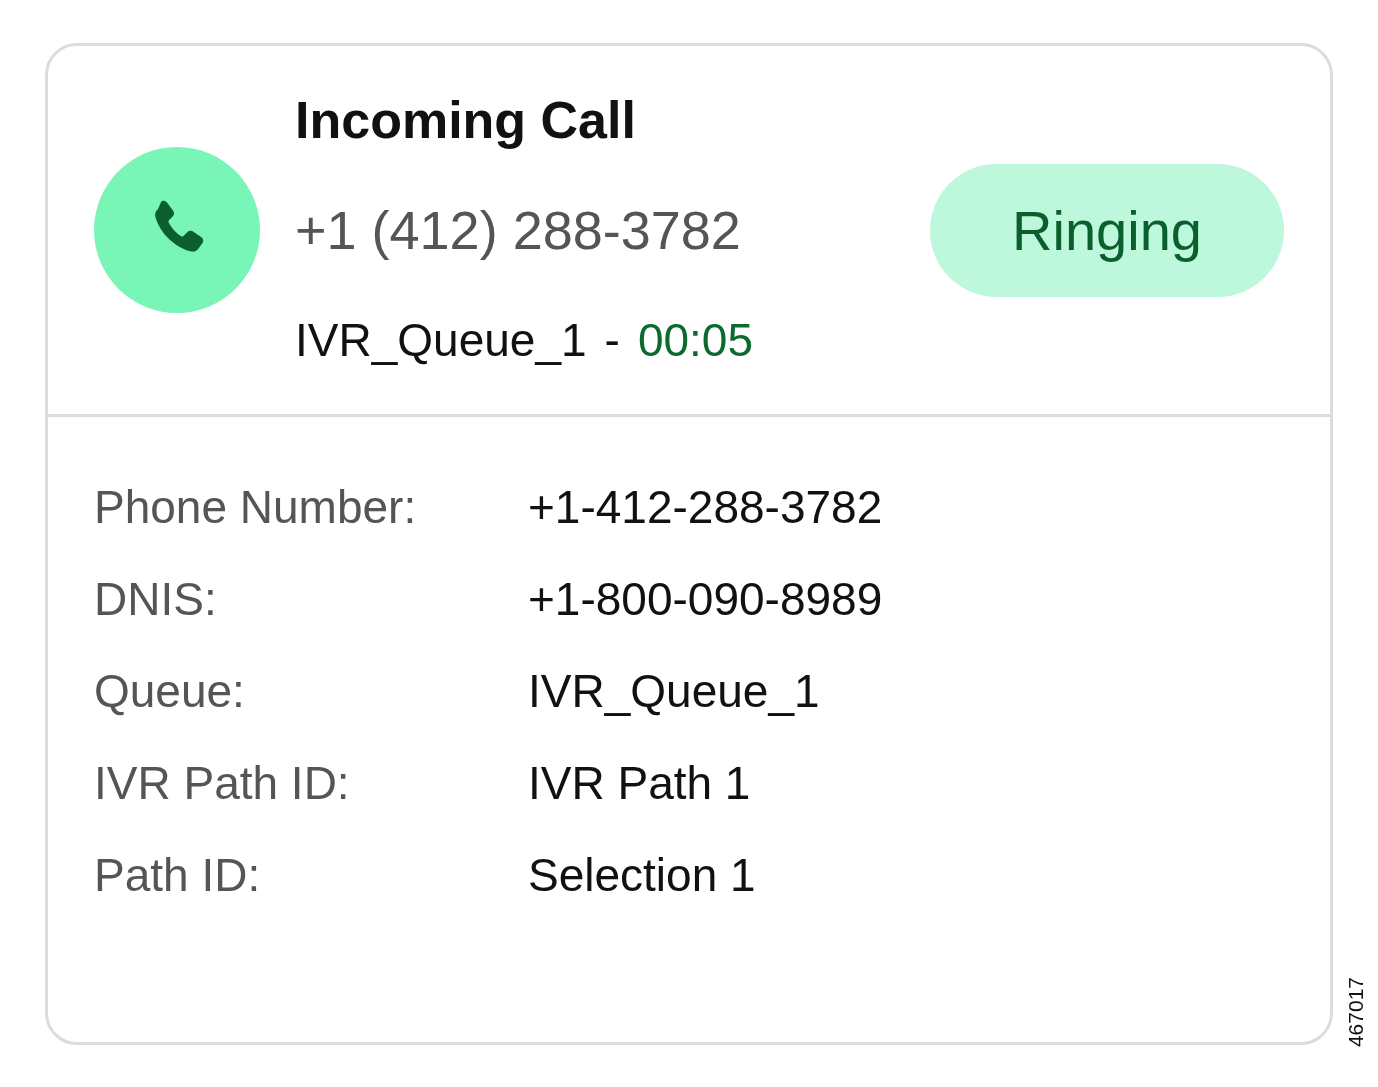 The width and height of the screenshot is (1378, 1087). Describe the element at coordinates (518, 230) in the screenshot. I see `caller-number: +1 (412) 288-3782` at that location.